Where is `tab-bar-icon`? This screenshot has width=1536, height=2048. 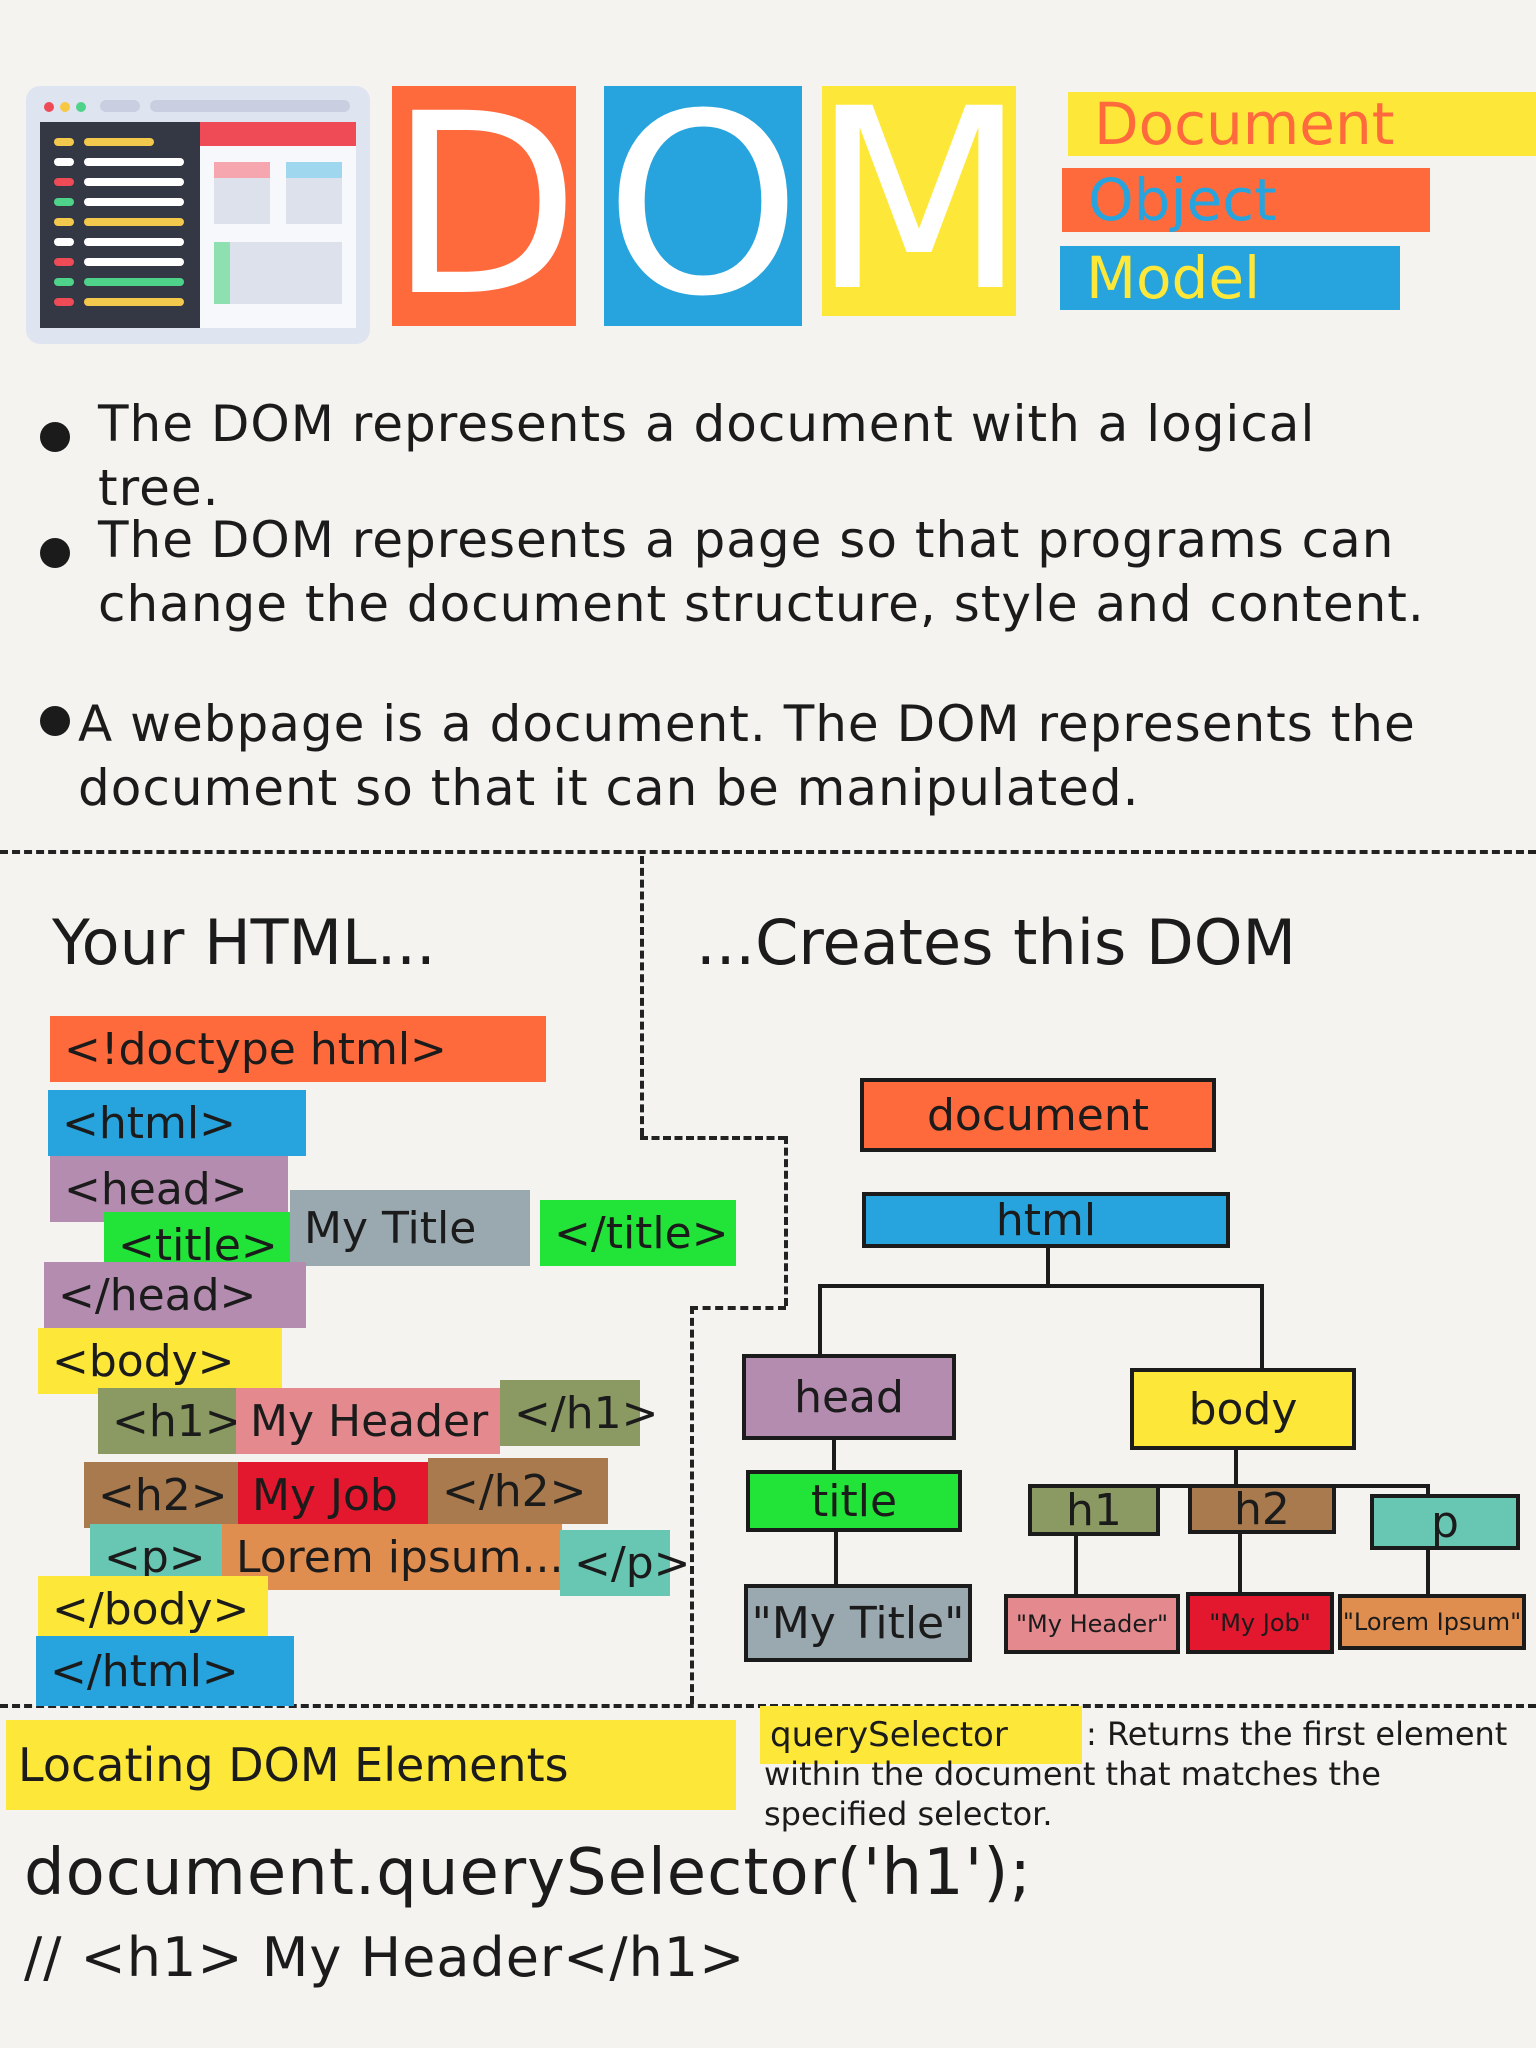 tab-bar-icon is located at coordinates (120, 106).